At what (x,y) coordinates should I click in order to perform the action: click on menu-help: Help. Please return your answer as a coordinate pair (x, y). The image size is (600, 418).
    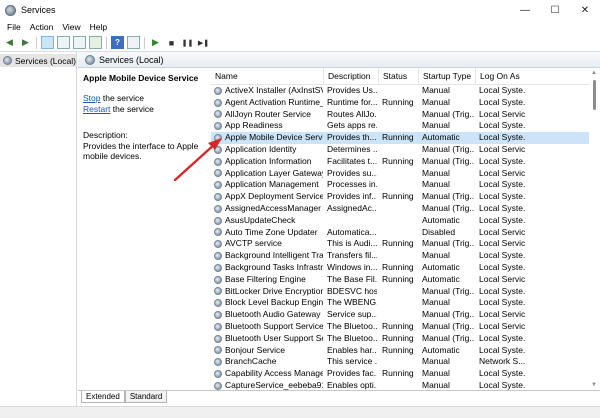
    Looking at the image, I should click on (98, 27).